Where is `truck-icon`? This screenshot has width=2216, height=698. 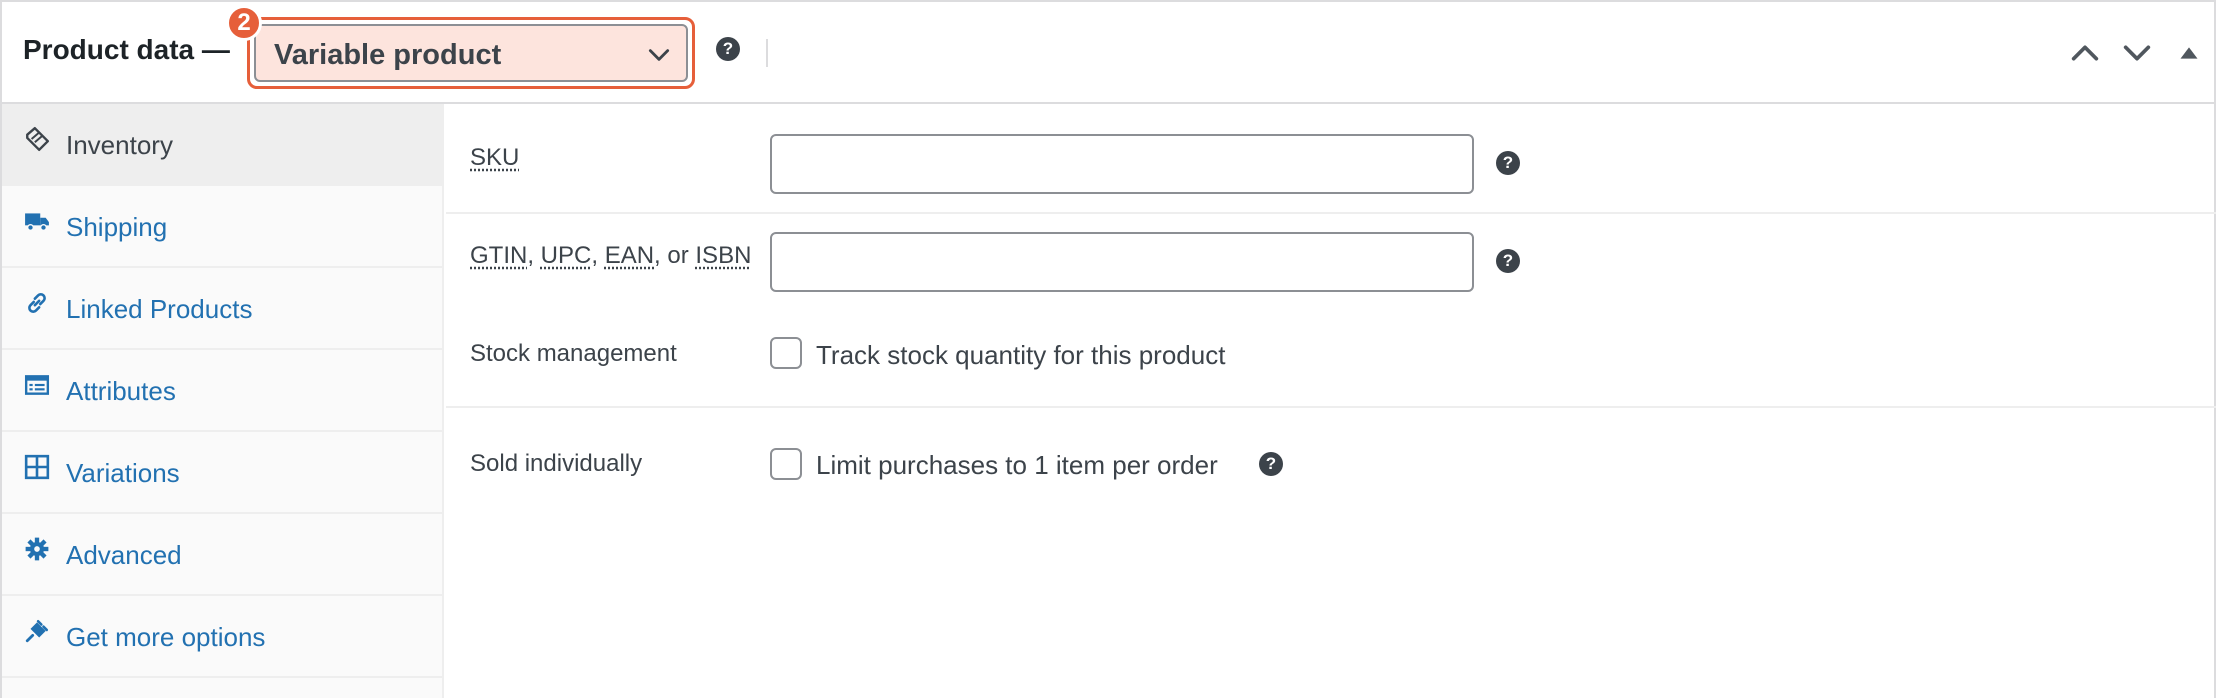 truck-icon is located at coordinates (37, 222).